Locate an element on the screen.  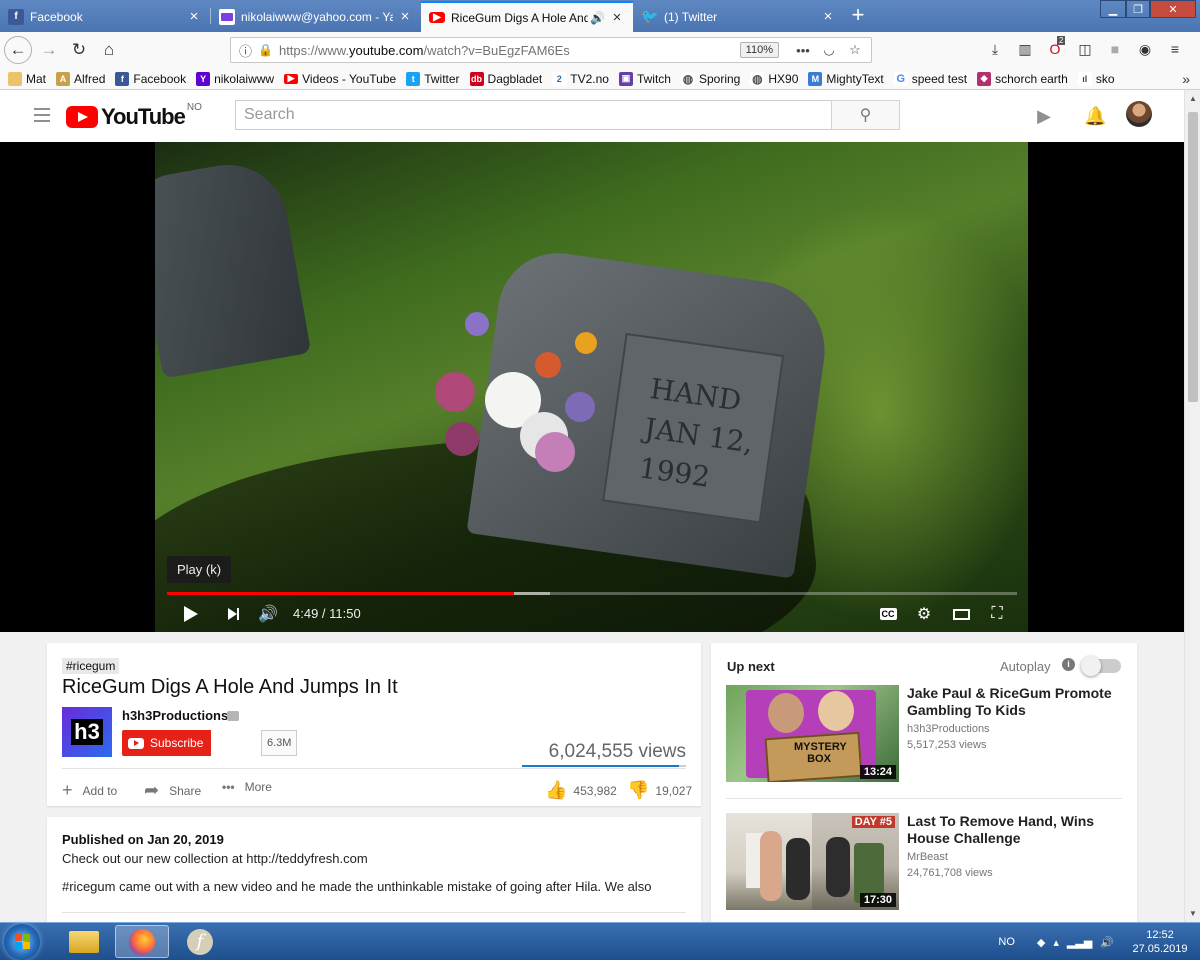
bookmark-tv2: 2 TV2.no is located at coordinates (580, 78).